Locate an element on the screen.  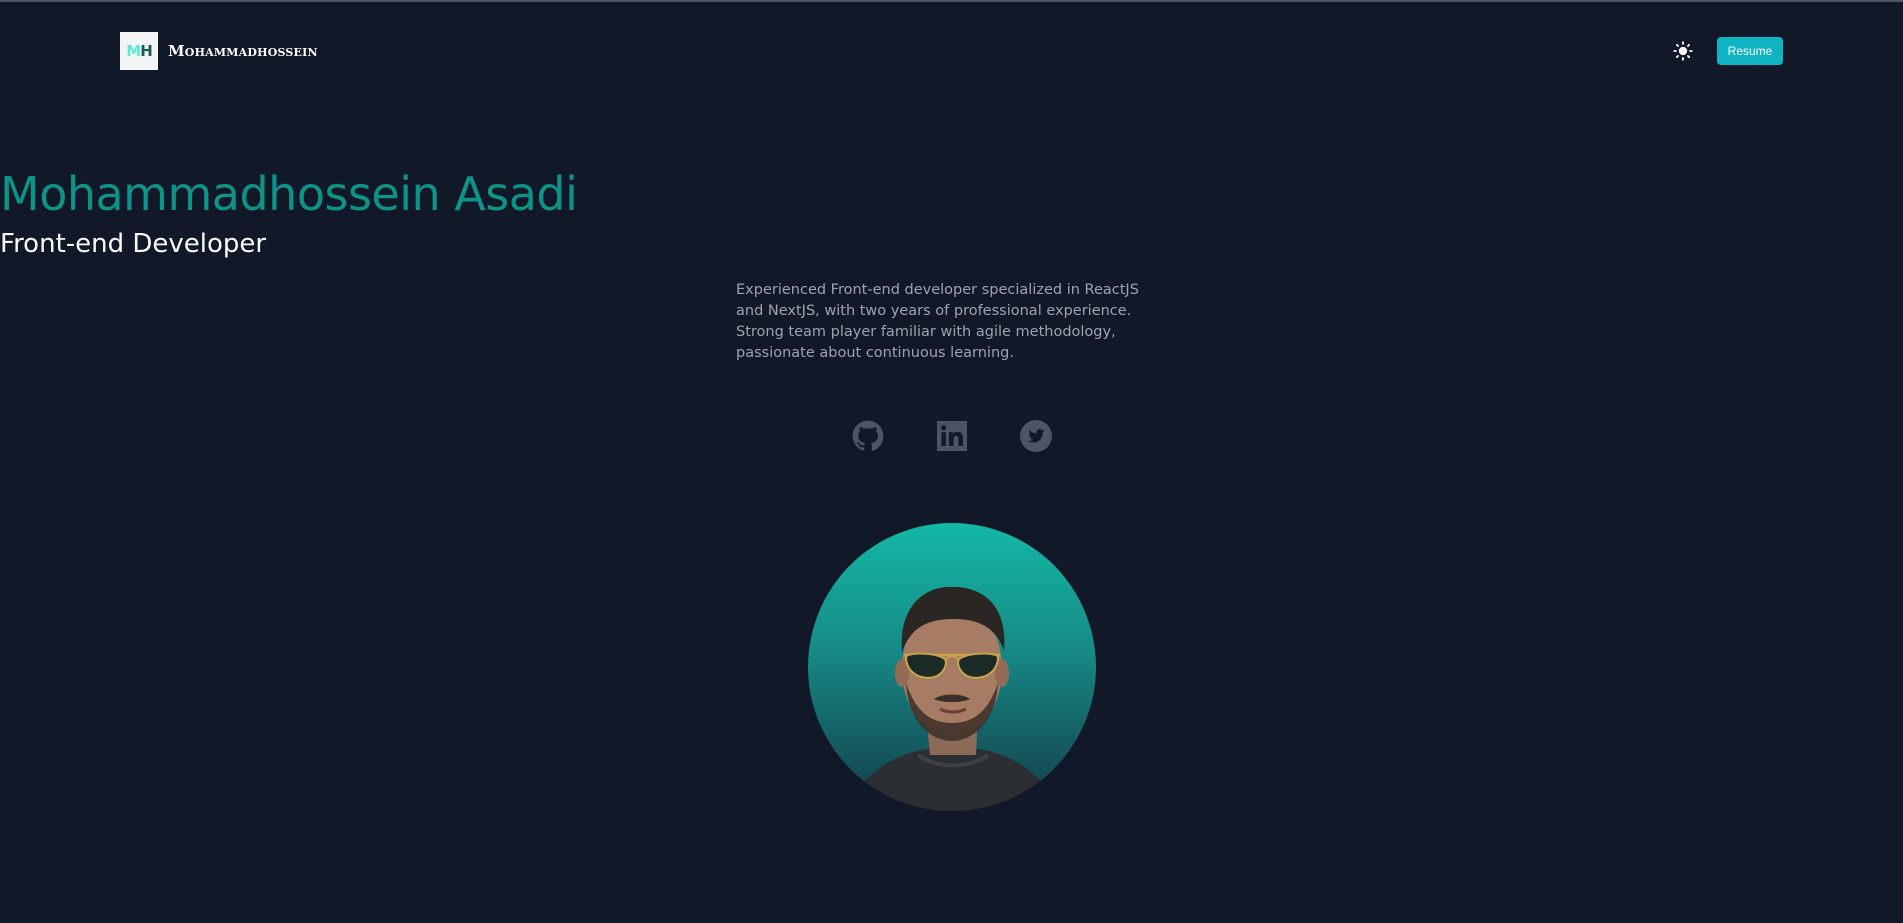
logo: MH is located at coordinates (139, 51).